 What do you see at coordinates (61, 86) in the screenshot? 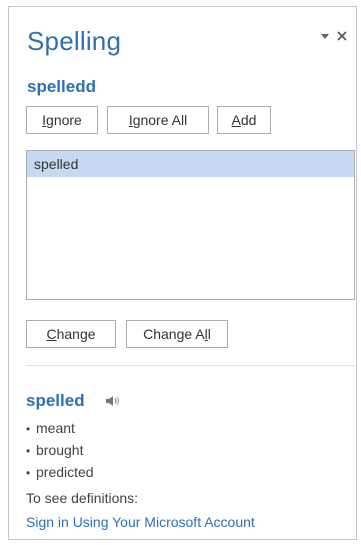
I see `misspelled-word: spelledd` at bounding box center [61, 86].